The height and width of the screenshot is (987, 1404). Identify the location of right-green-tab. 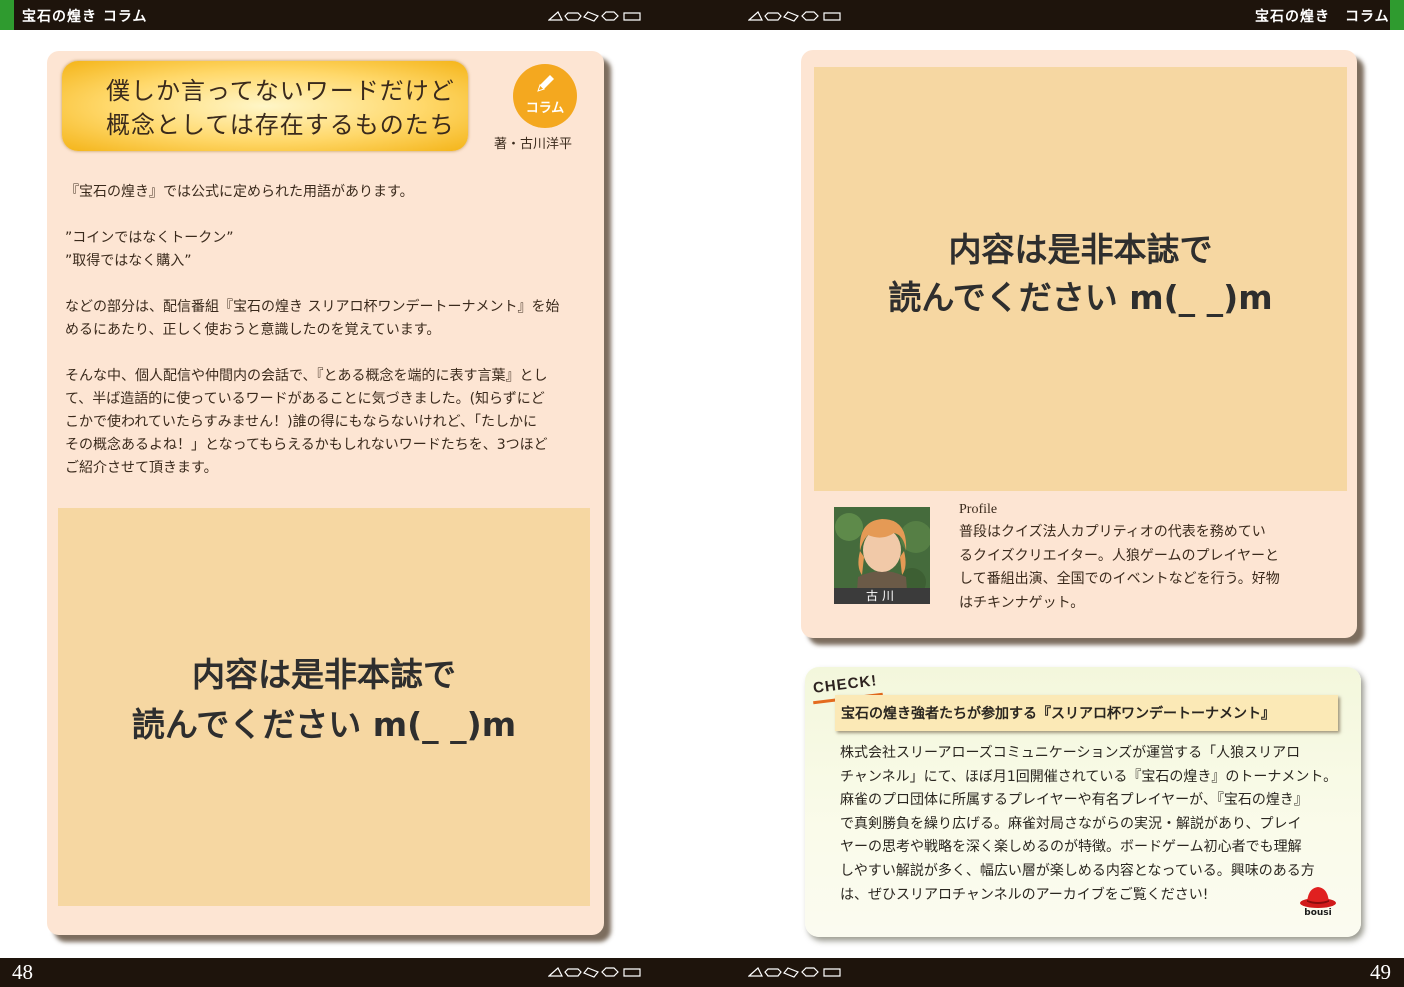
(1397, 15).